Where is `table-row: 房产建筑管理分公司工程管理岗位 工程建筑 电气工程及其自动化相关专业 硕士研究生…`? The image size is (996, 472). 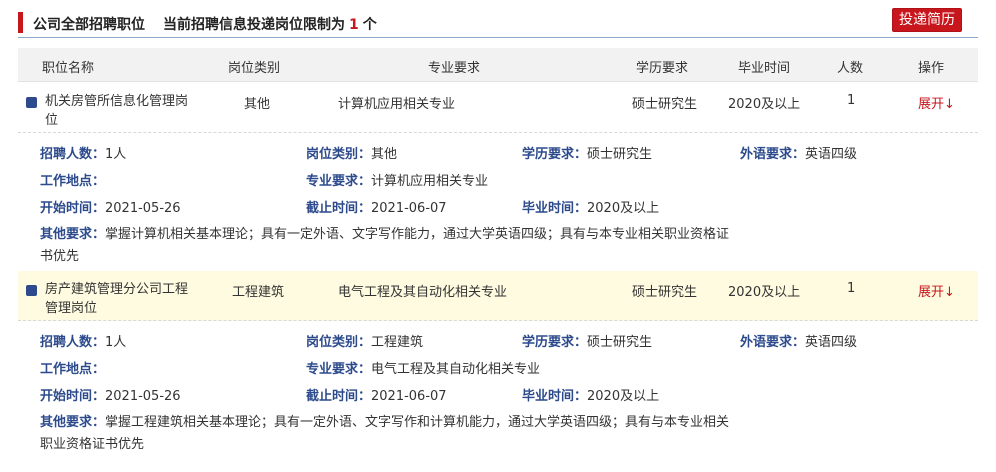 table-row: 房产建筑管理分公司工程管理岗位 工程建筑 电气工程及其自动化相关专业 硕士研究生… is located at coordinates (498, 296).